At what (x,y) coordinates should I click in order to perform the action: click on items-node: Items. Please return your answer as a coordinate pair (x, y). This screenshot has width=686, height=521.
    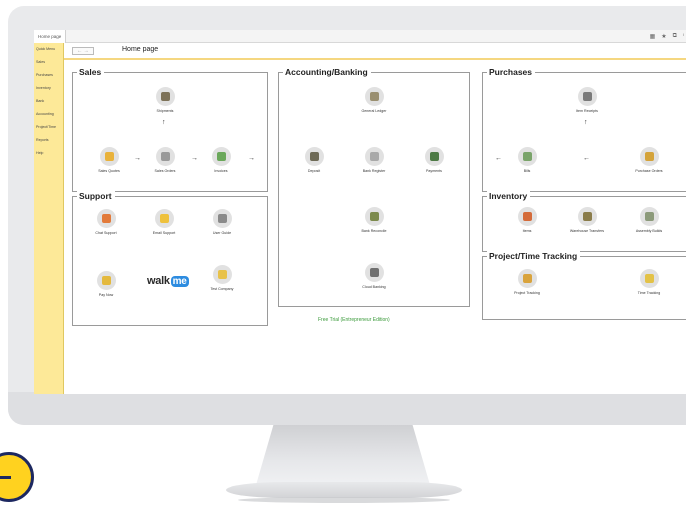
    Looking at the image, I should click on (527, 220).